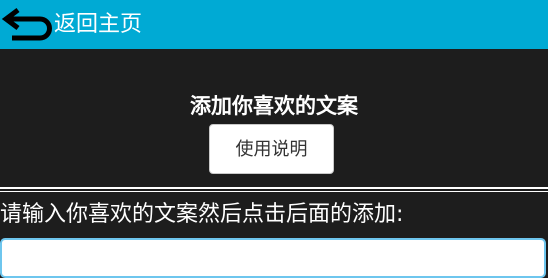 The width and height of the screenshot is (548, 278). I want to click on instruction-text: 请输入你喜欢的文案然后点击后面的添加:, so click(202, 214).